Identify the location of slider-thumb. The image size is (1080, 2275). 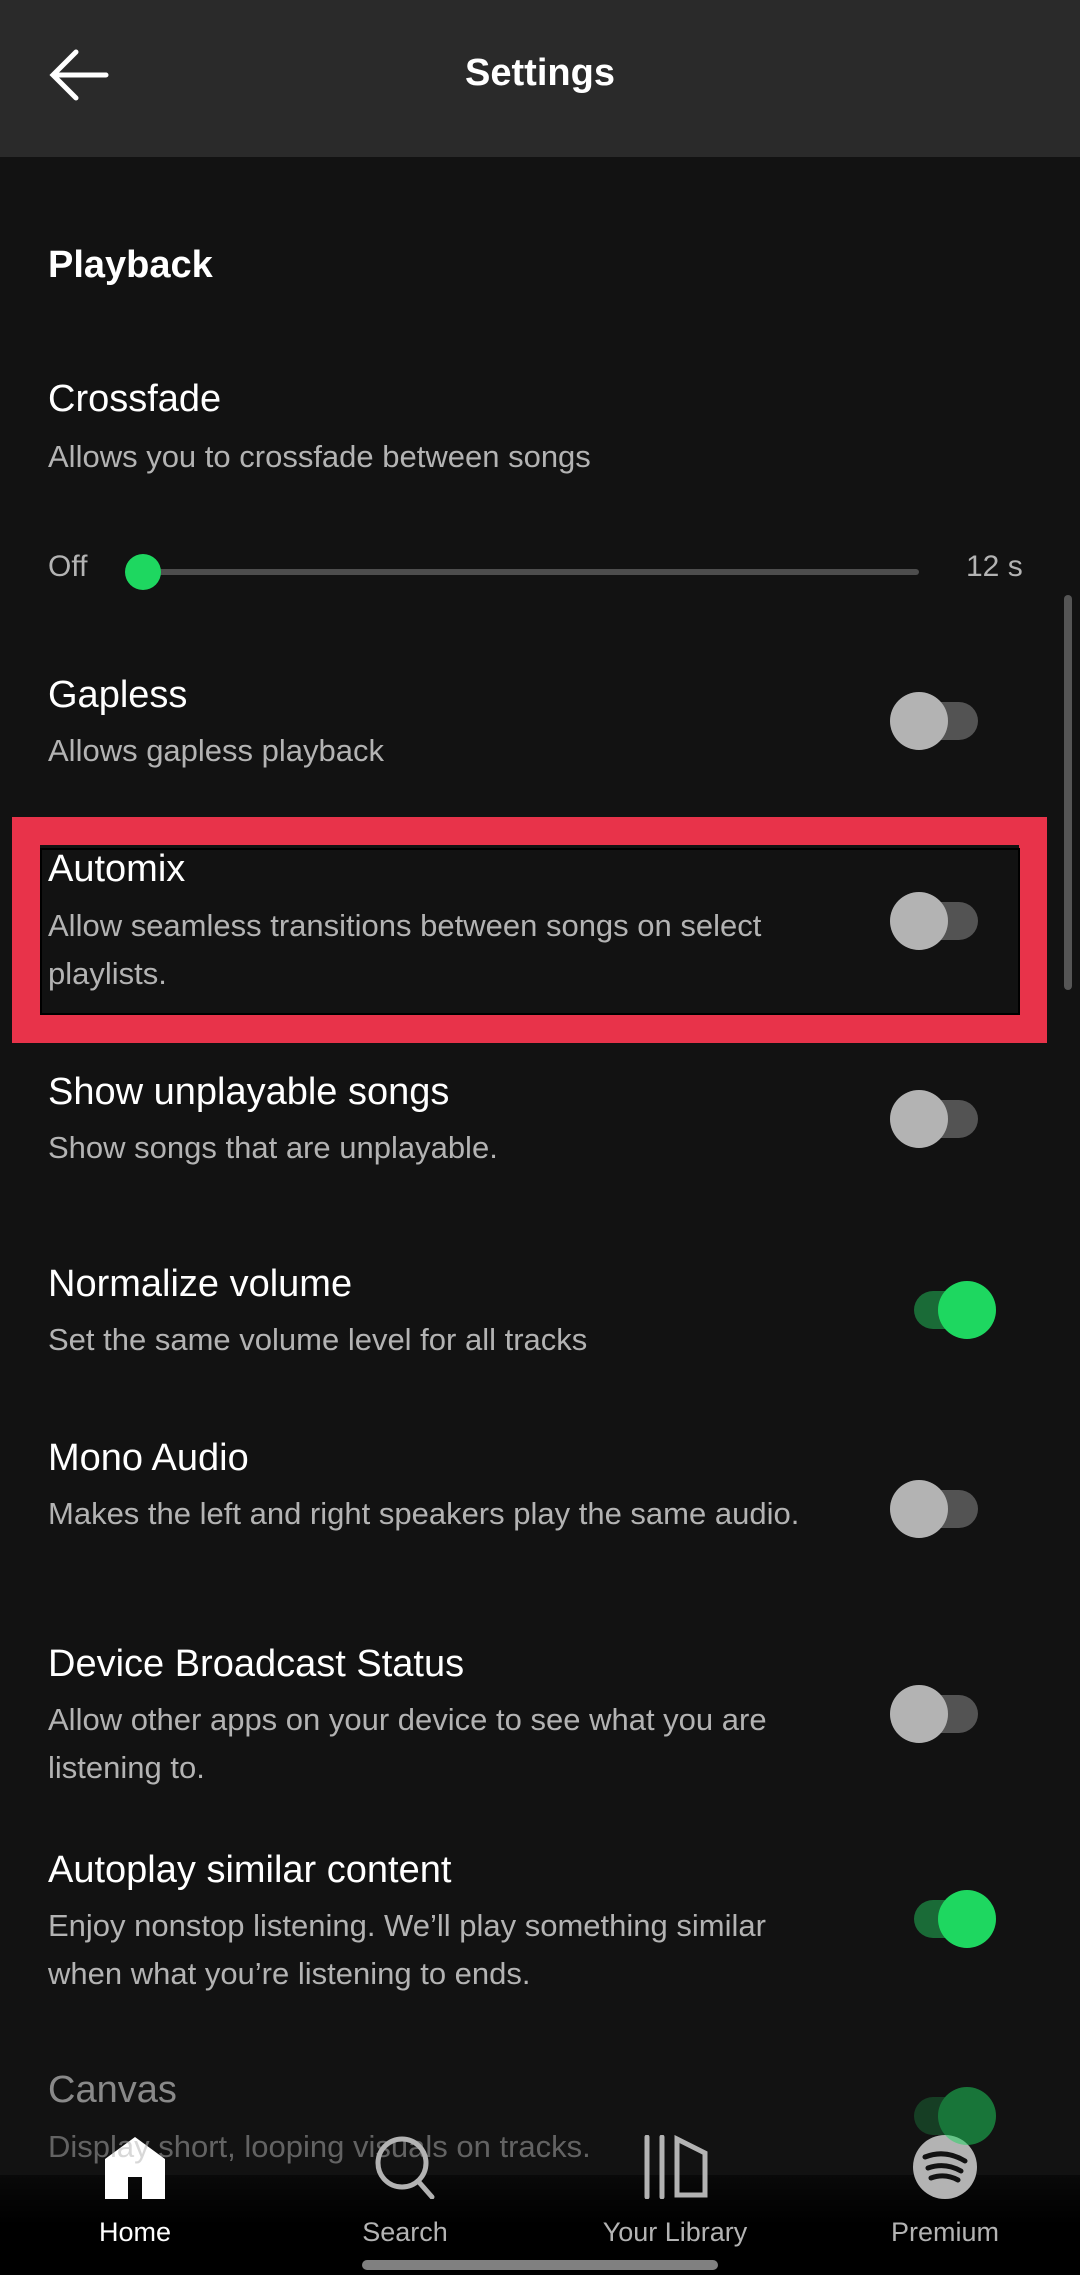
(143, 572).